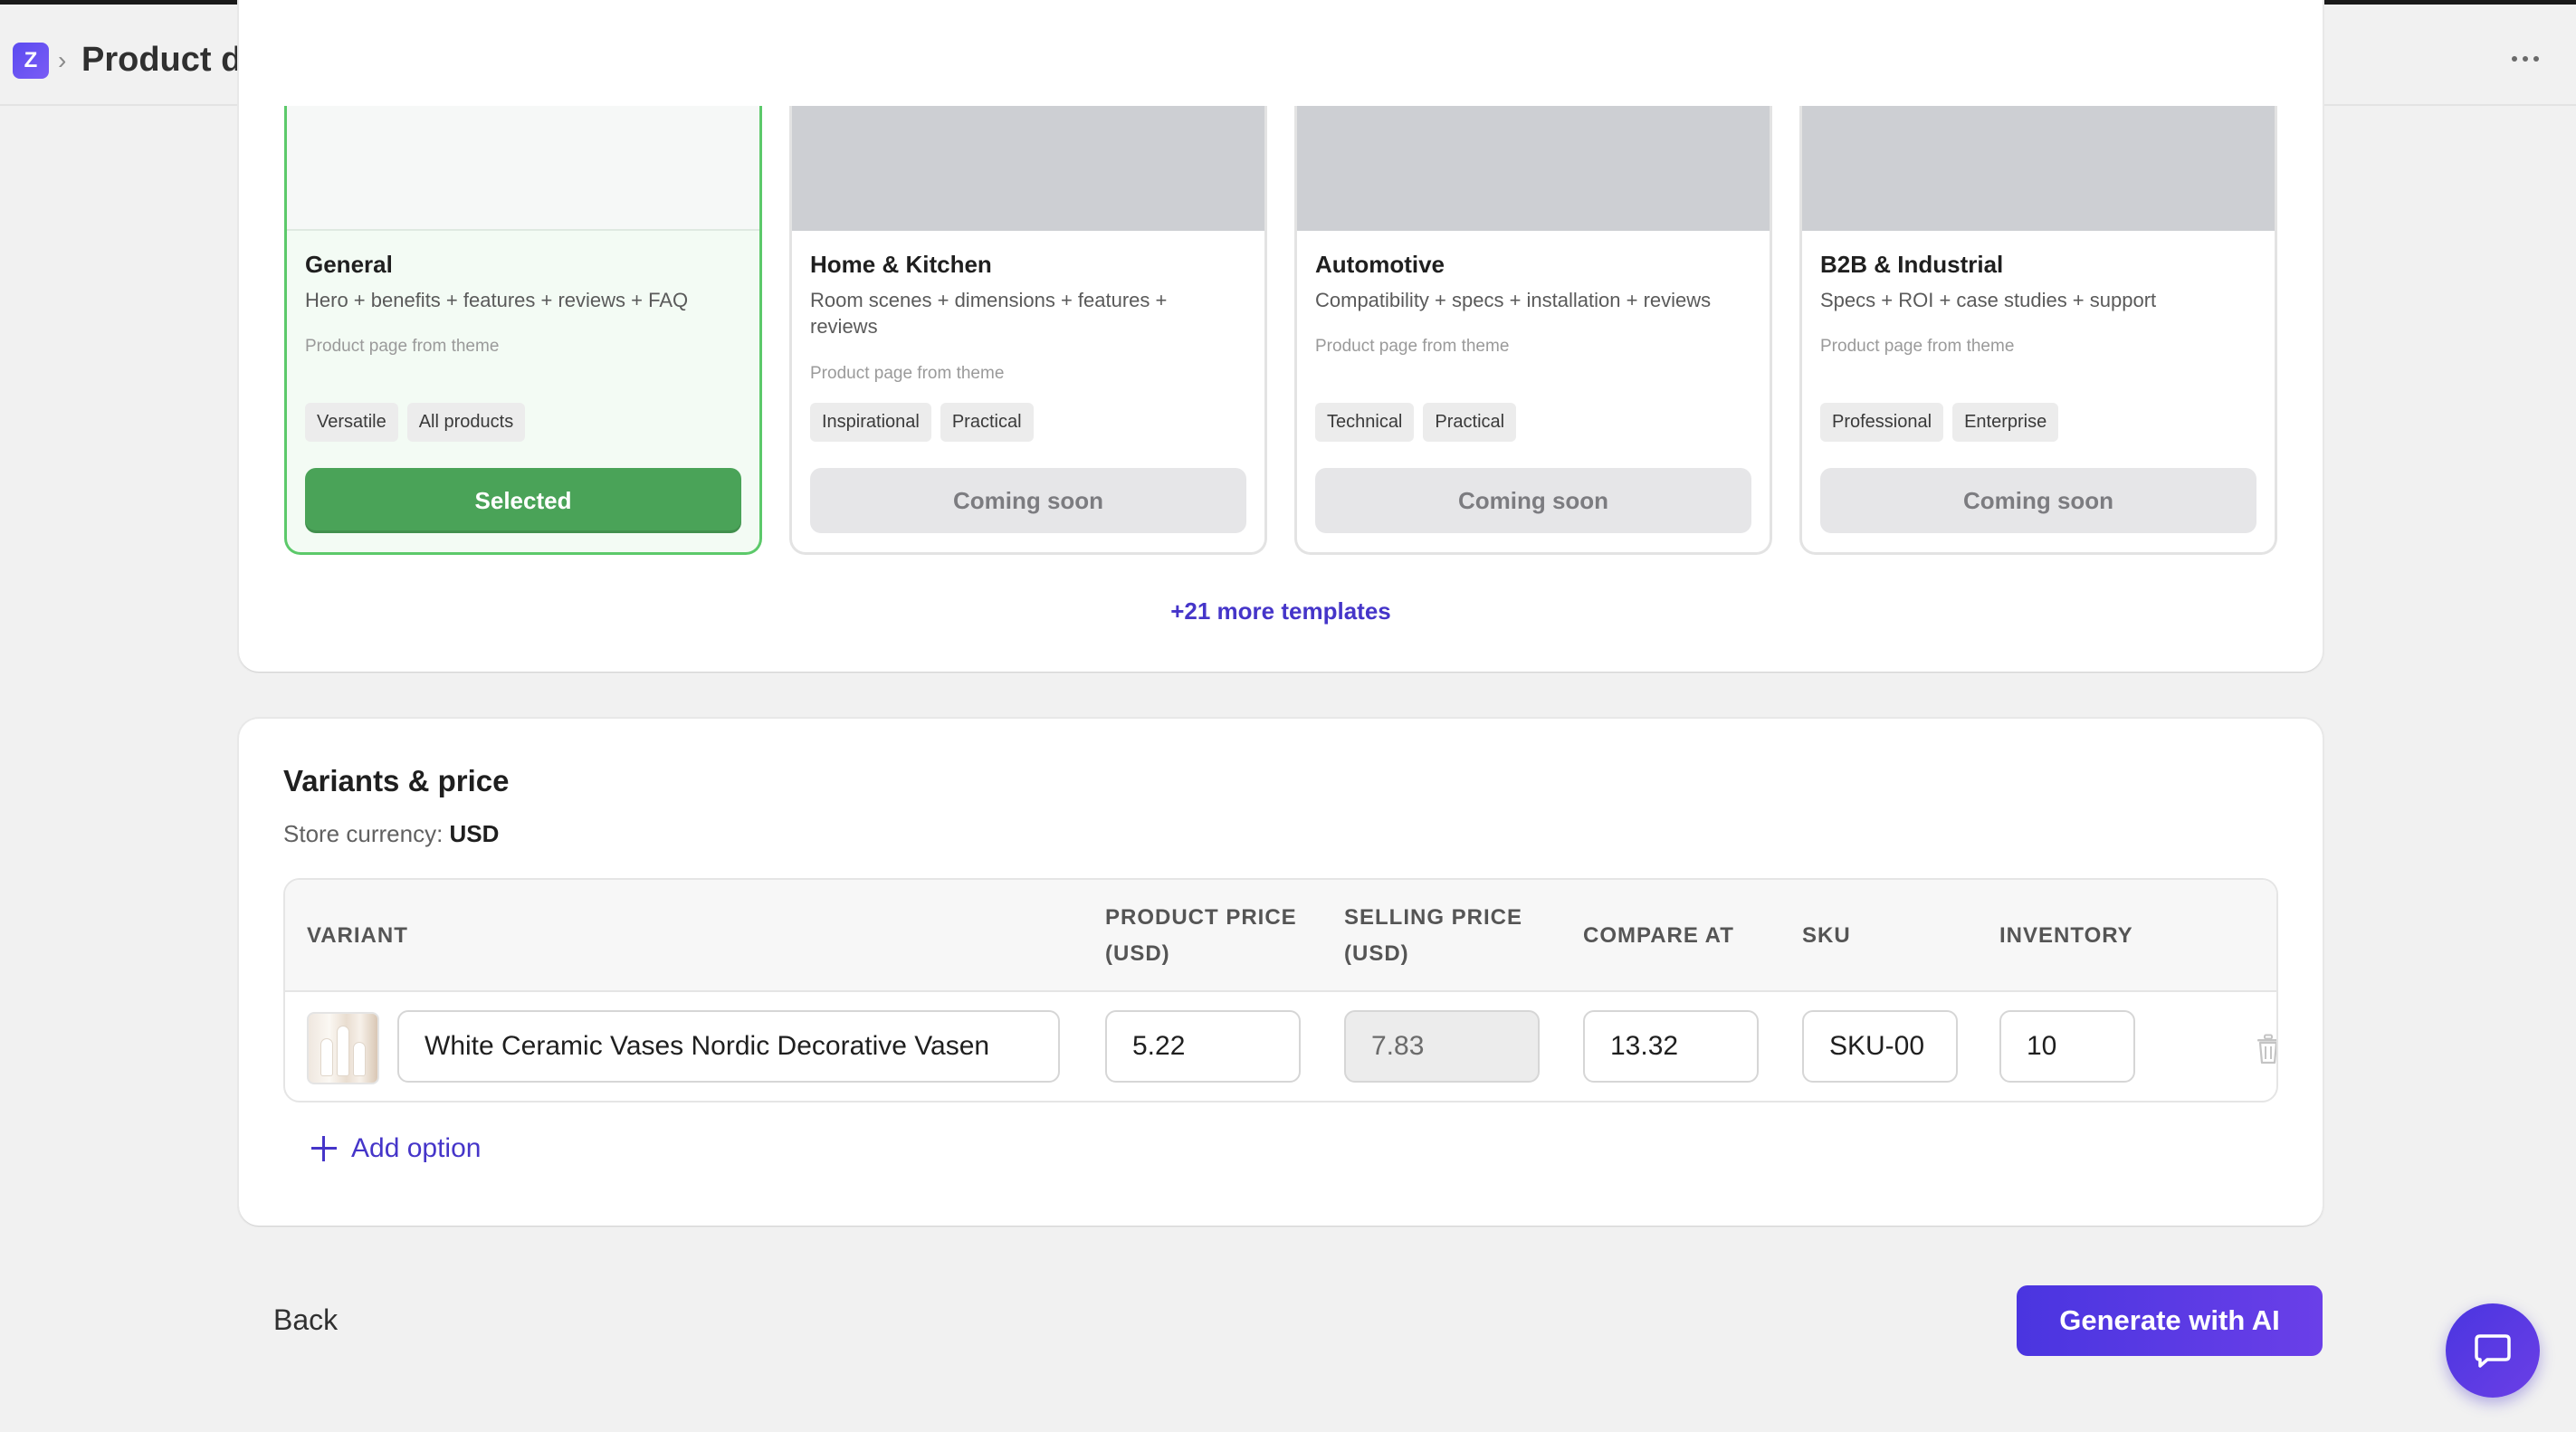 The image size is (2576, 1432). Describe the element at coordinates (324, 1148) in the screenshot. I see `plus-icon` at that location.